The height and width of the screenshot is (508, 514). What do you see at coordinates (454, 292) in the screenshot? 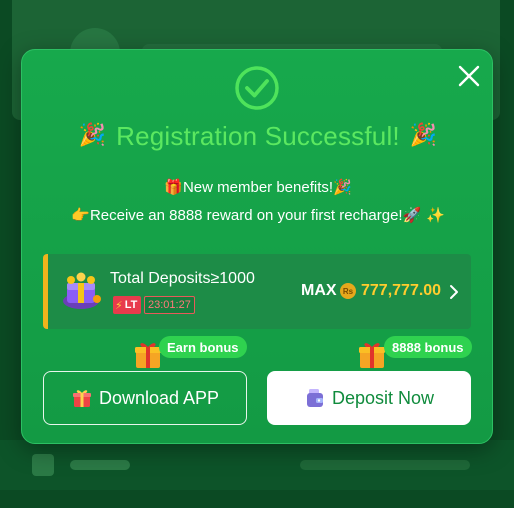
I see `chevron-right-icon` at bounding box center [454, 292].